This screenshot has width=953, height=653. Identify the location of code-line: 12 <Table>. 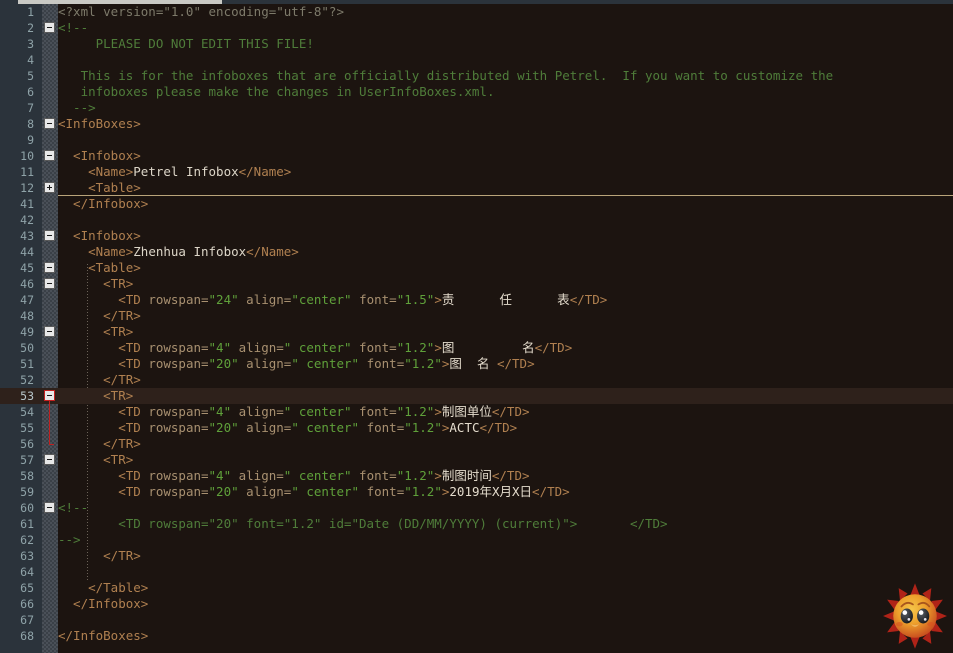
(476, 188).